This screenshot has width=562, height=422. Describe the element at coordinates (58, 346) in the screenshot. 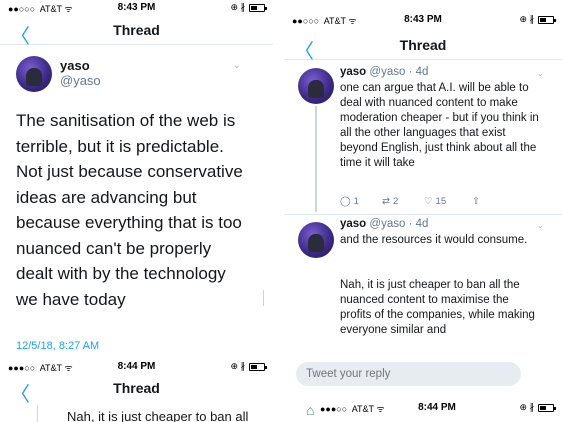

I see `tweet-timestamp: 12/5/18, 8:27 AM` at that location.